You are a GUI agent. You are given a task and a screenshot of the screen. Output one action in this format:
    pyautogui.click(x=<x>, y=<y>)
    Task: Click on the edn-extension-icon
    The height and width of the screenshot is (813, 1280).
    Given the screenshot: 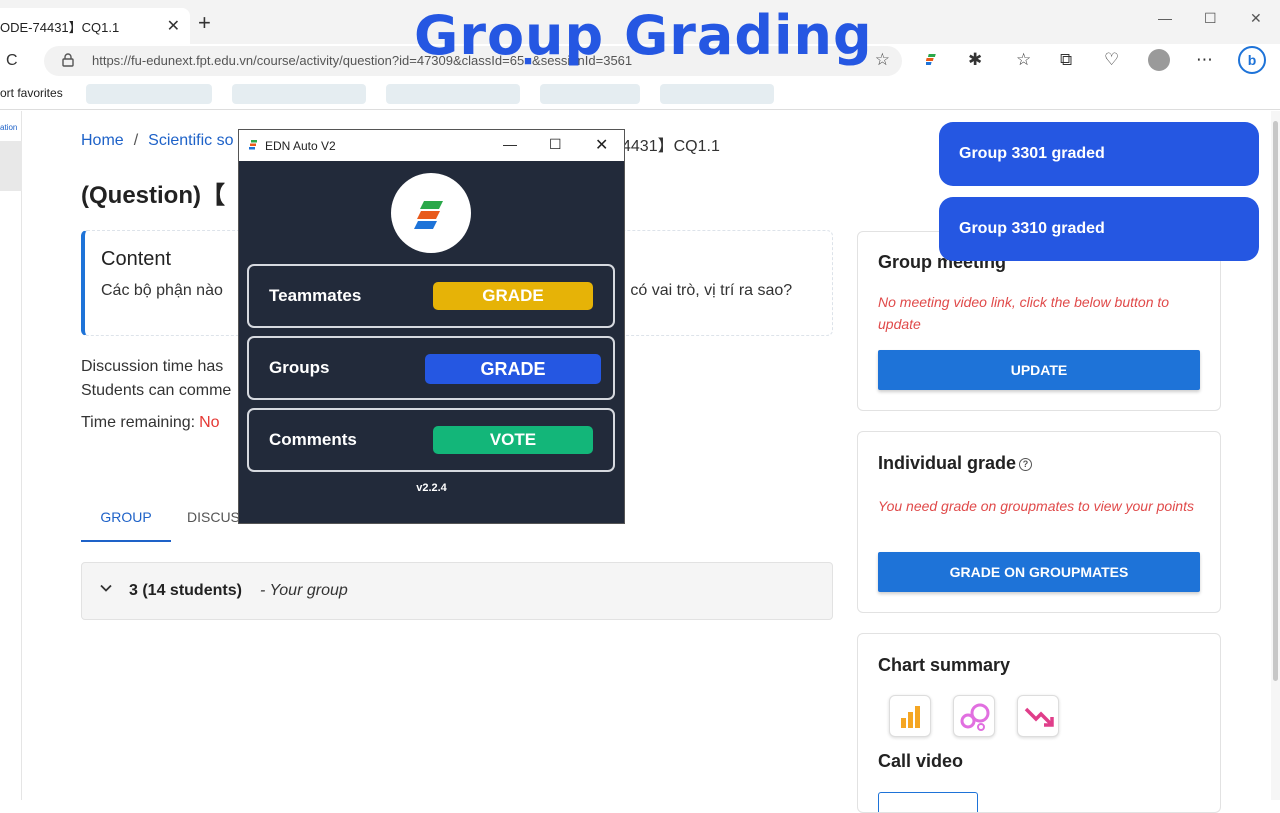 What is the action you would take?
    pyautogui.click(x=930, y=60)
    